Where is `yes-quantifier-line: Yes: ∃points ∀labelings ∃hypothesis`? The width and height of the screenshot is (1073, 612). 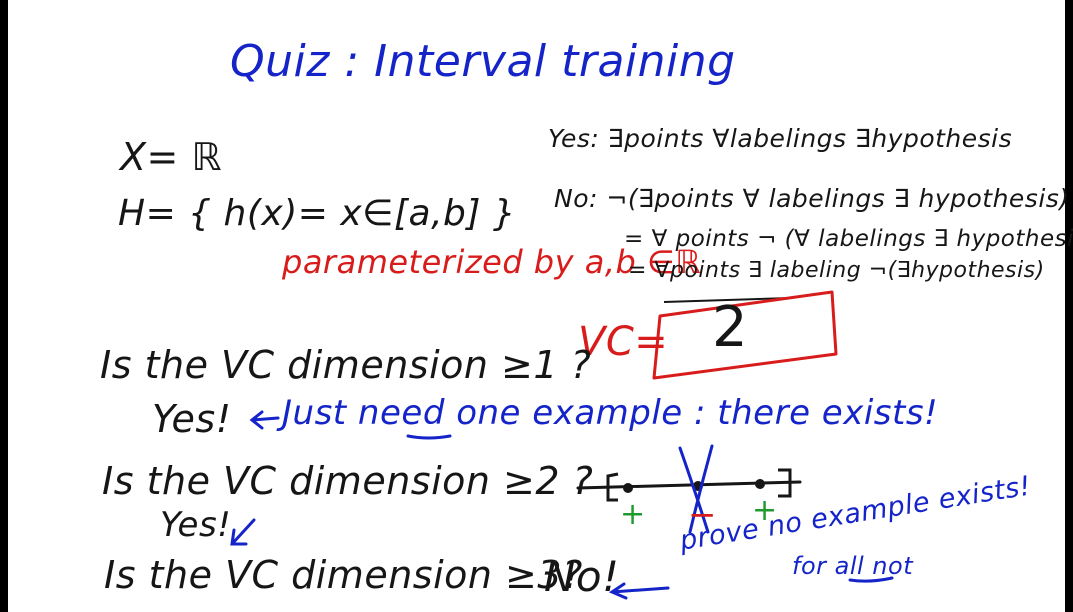
yes-quantifier-line: Yes: ∃points ∀labelings ∃hypothesis is located at coordinates (780, 138).